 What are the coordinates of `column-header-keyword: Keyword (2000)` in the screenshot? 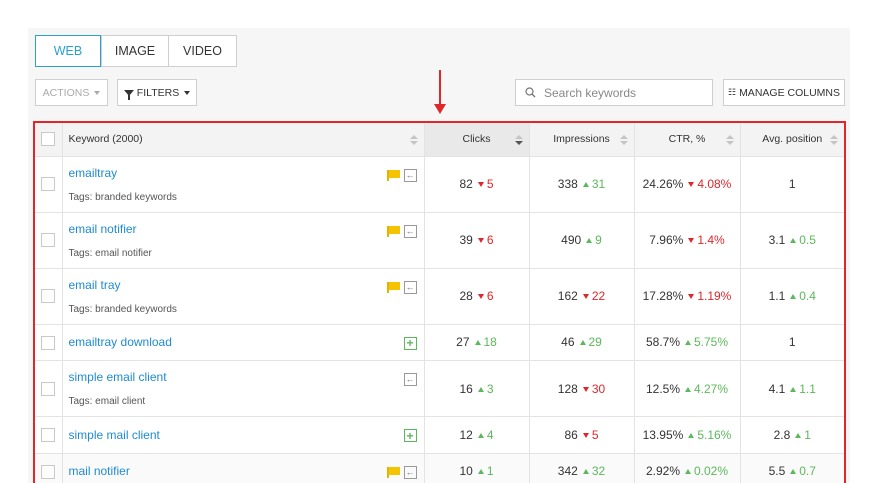 It's located at (243, 139).